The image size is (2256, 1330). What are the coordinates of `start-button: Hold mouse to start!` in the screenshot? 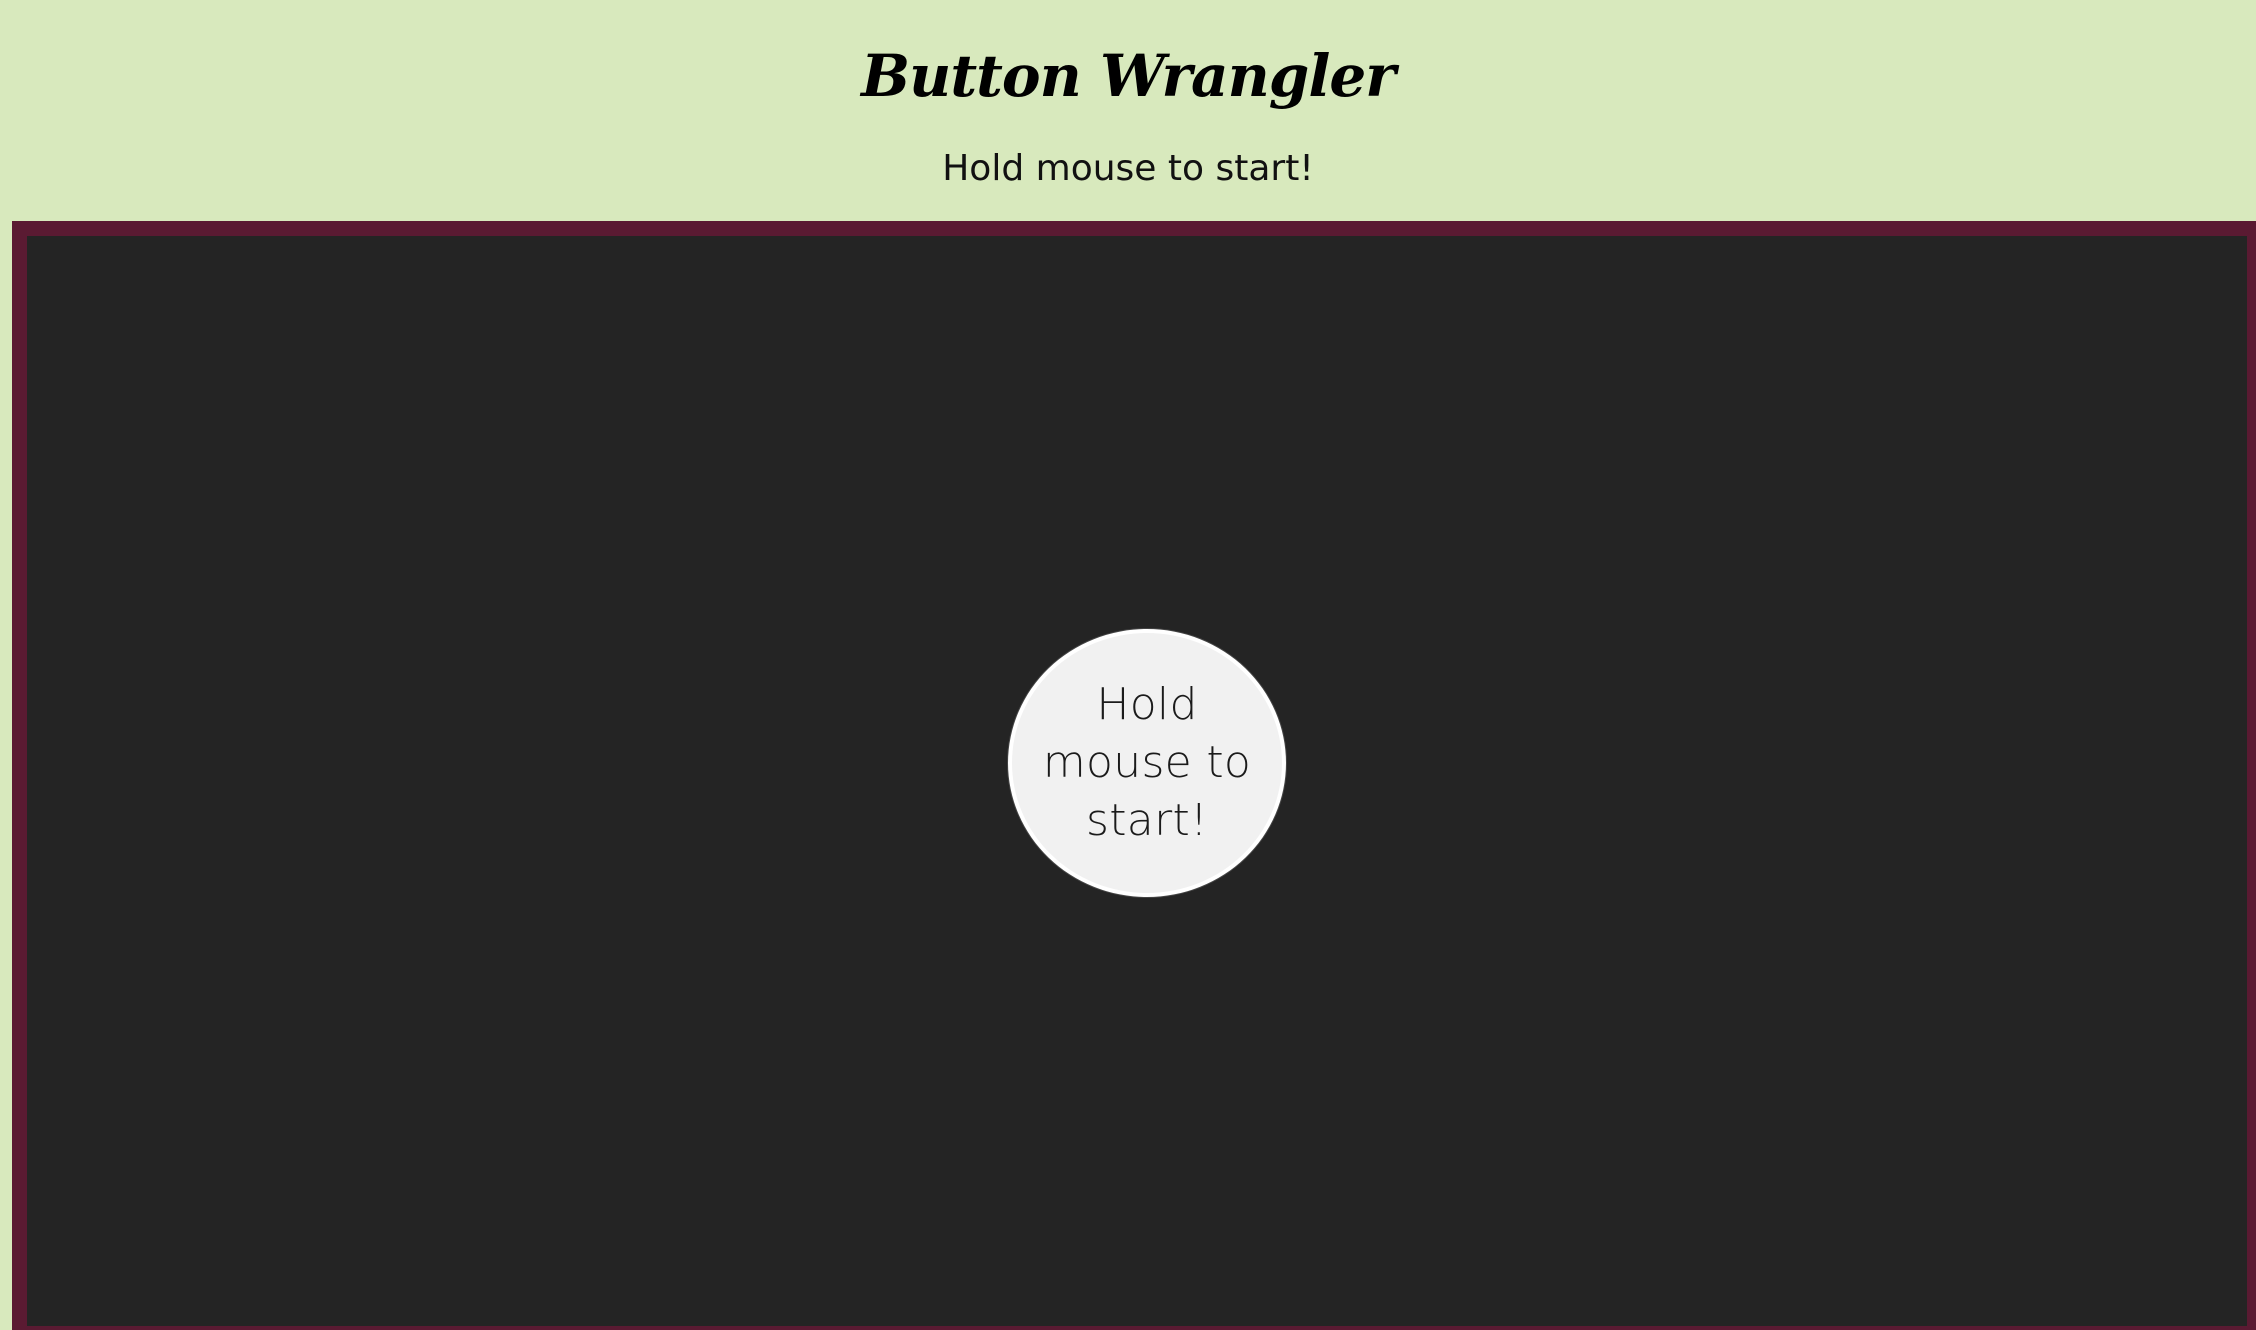 It's located at (1147, 763).